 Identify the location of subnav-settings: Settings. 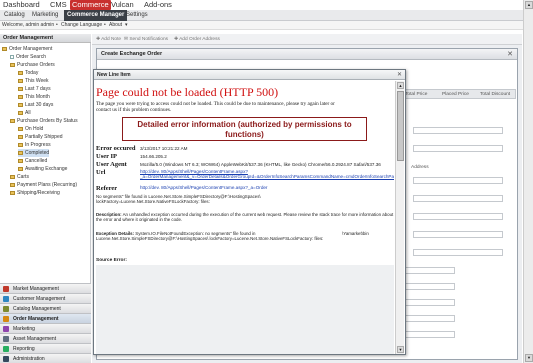
(137, 15).